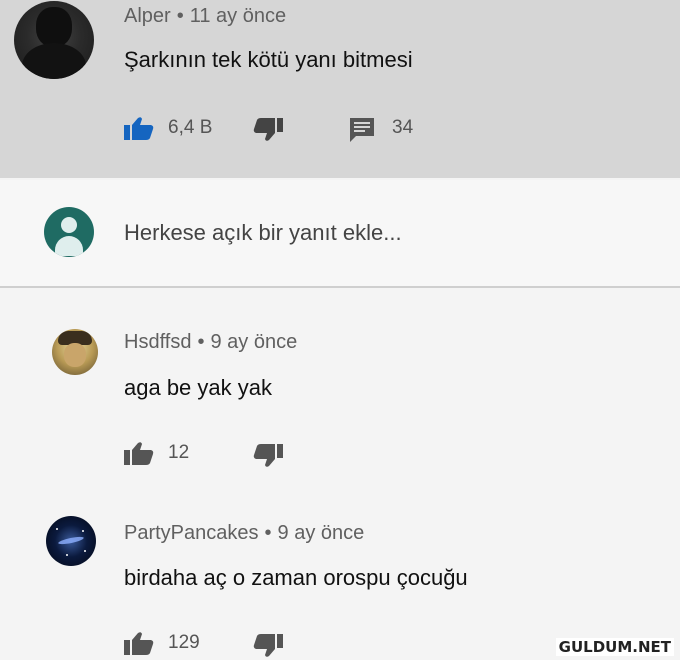 Image resolution: width=680 pixels, height=660 pixels. I want to click on comment-time: 11 ay önce, so click(238, 16).